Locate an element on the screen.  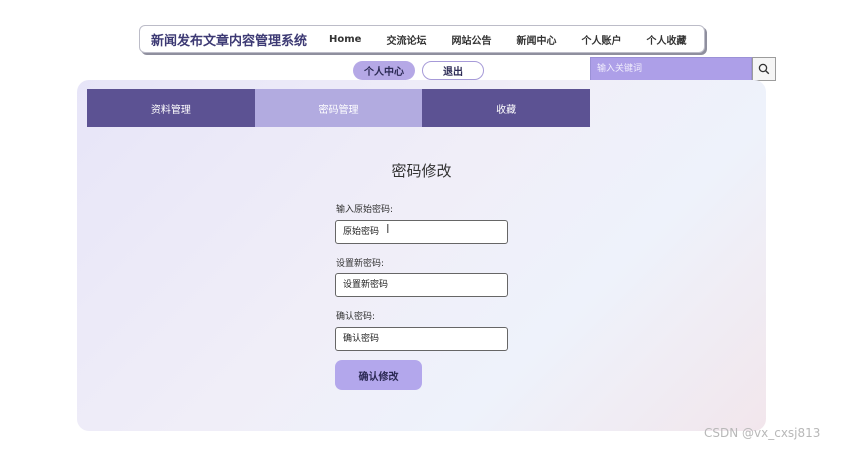
old-password-input is located at coordinates (421, 232).